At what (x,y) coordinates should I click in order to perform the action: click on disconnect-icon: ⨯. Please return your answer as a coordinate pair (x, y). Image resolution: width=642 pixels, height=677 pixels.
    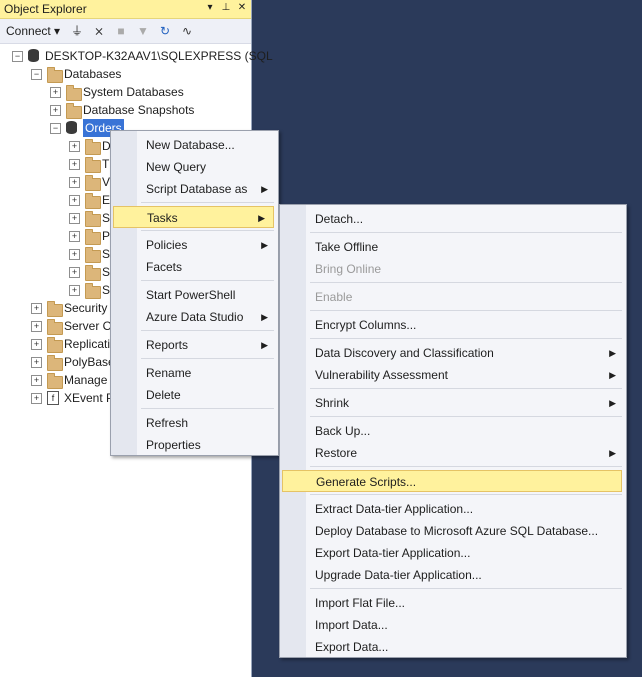
    Looking at the image, I should click on (99, 31).